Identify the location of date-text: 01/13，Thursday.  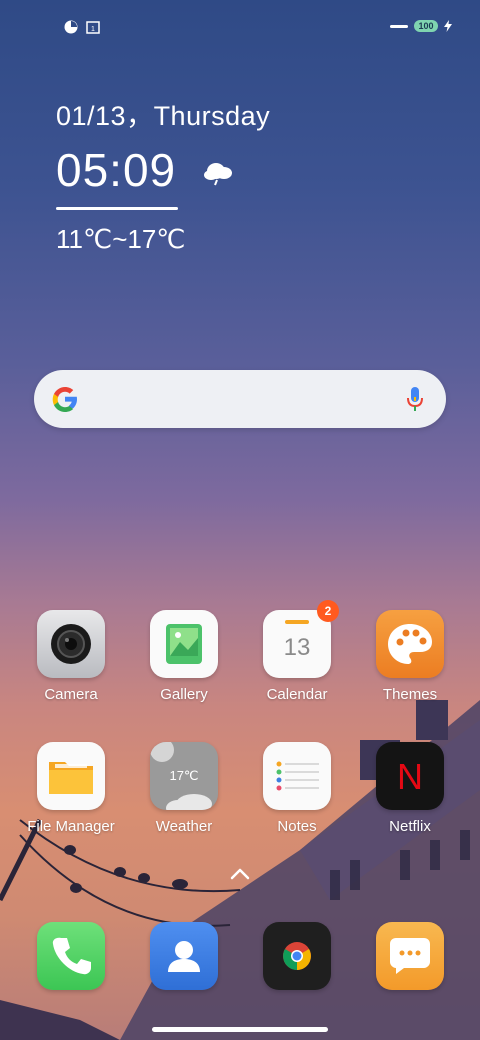
(163, 116).